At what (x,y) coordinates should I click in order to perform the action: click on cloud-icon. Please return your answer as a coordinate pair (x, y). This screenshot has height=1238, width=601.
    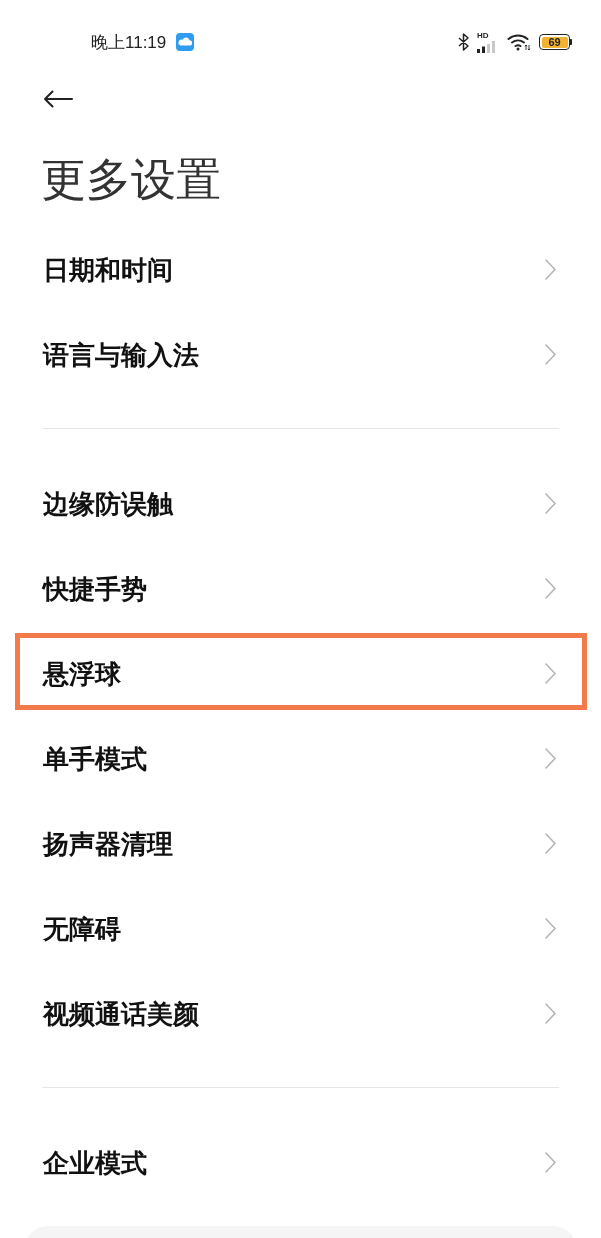
    Looking at the image, I should click on (185, 42).